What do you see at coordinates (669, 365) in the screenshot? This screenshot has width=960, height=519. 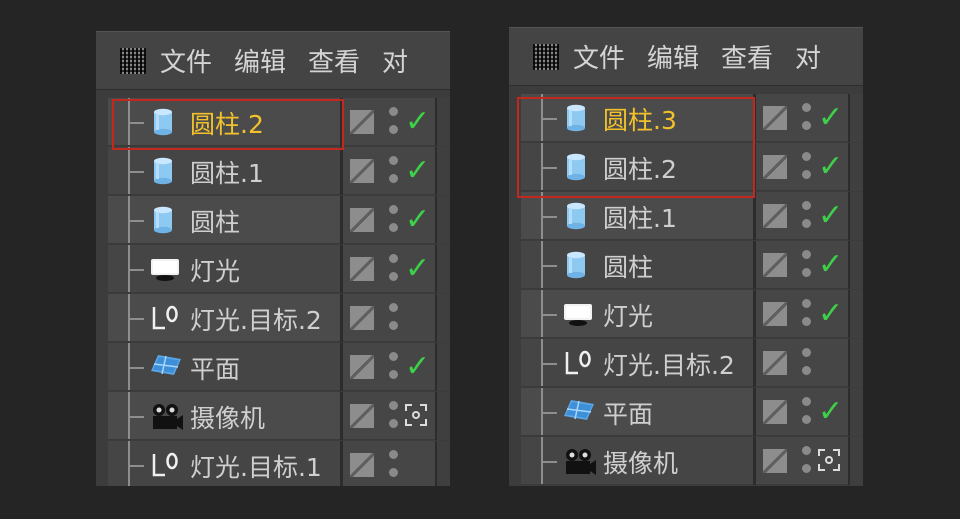 I see `object-label: 灯光.目标.2` at bounding box center [669, 365].